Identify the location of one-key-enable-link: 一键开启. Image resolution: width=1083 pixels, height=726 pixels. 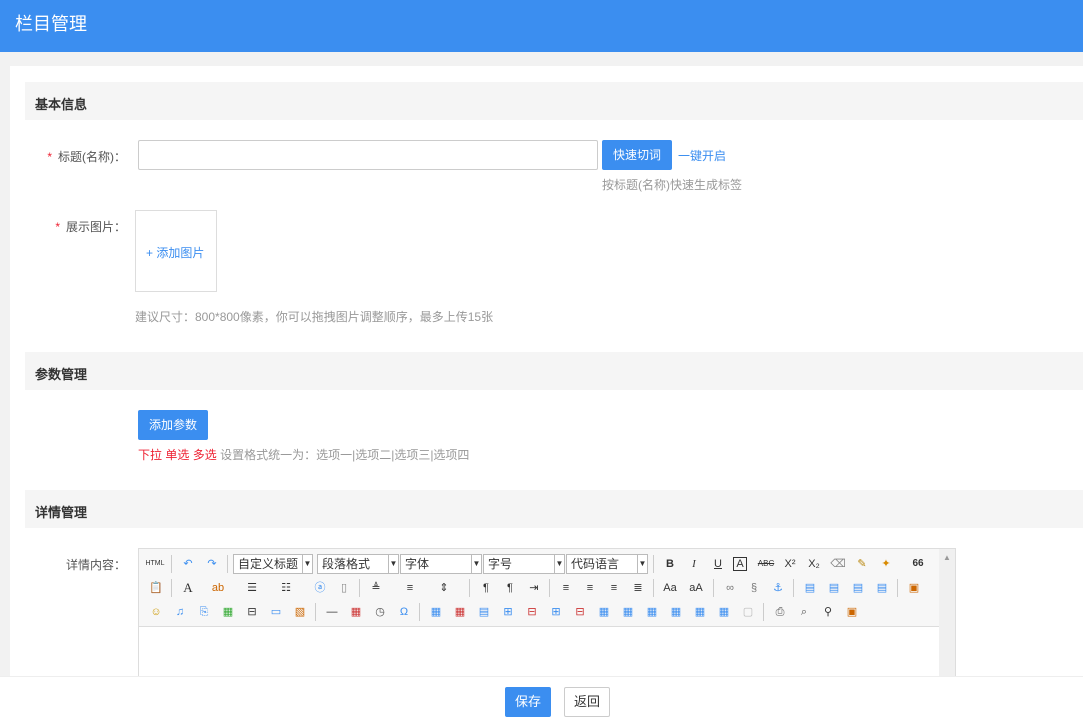
(702, 155).